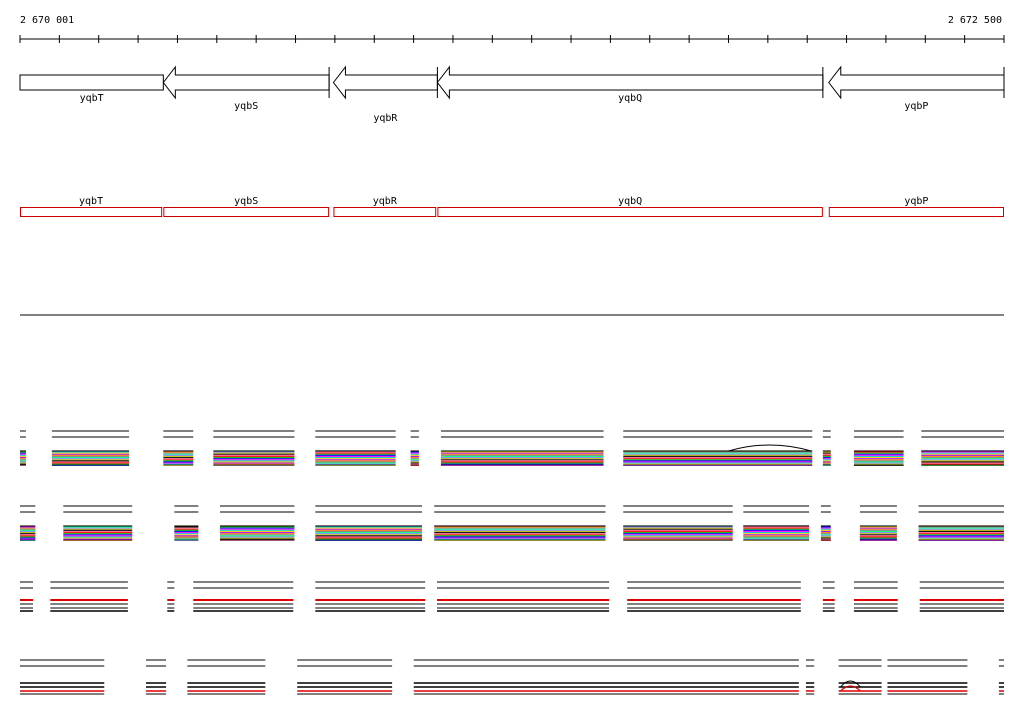 The image size is (1024, 718). What do you see at coordinates (385, 118) in the screenshot?
I see `gene-label: yqbR` at bounding box center [385, 118].